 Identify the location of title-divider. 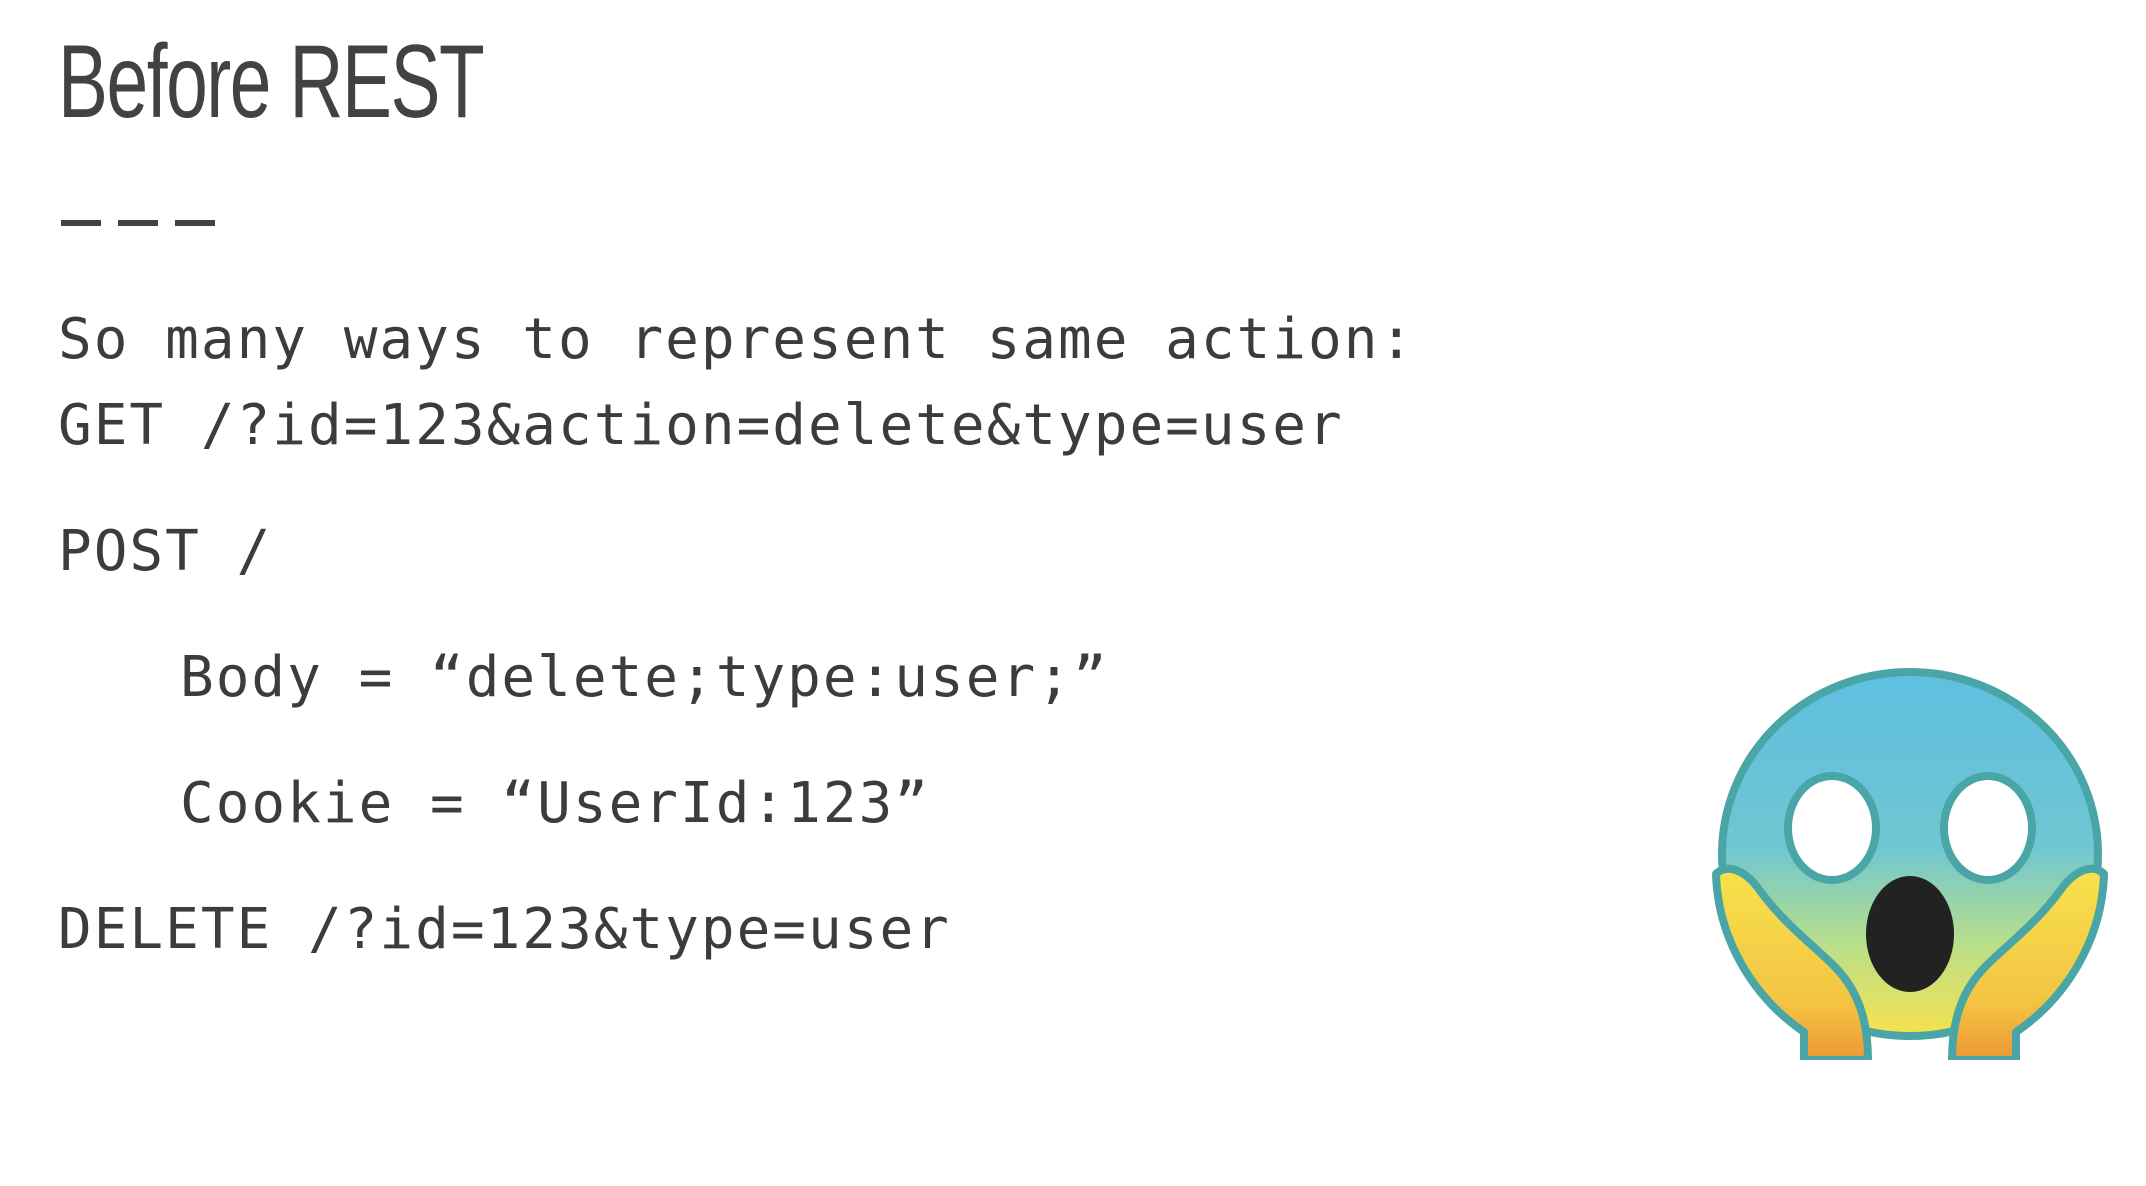
(141, 223).